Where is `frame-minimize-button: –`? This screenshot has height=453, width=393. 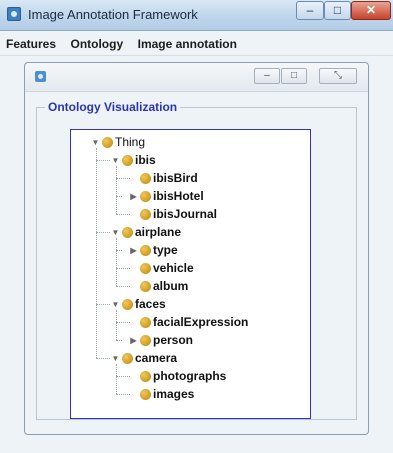
frame-minimize-button: – is located at coordinates (267, 76).